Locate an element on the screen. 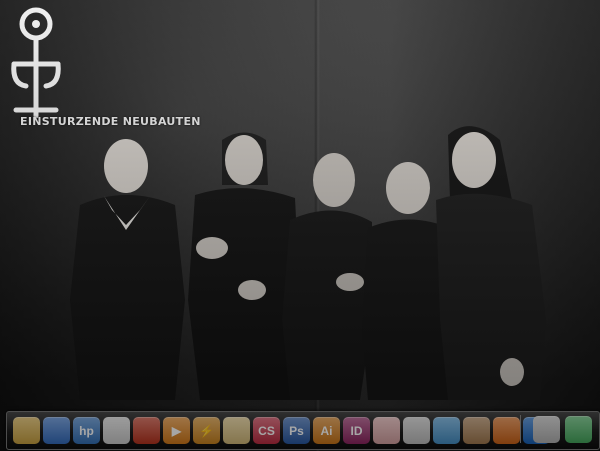  band-name-text: EINSTURZENDE NEUBAUTEN is located at coordinates (110, 121).